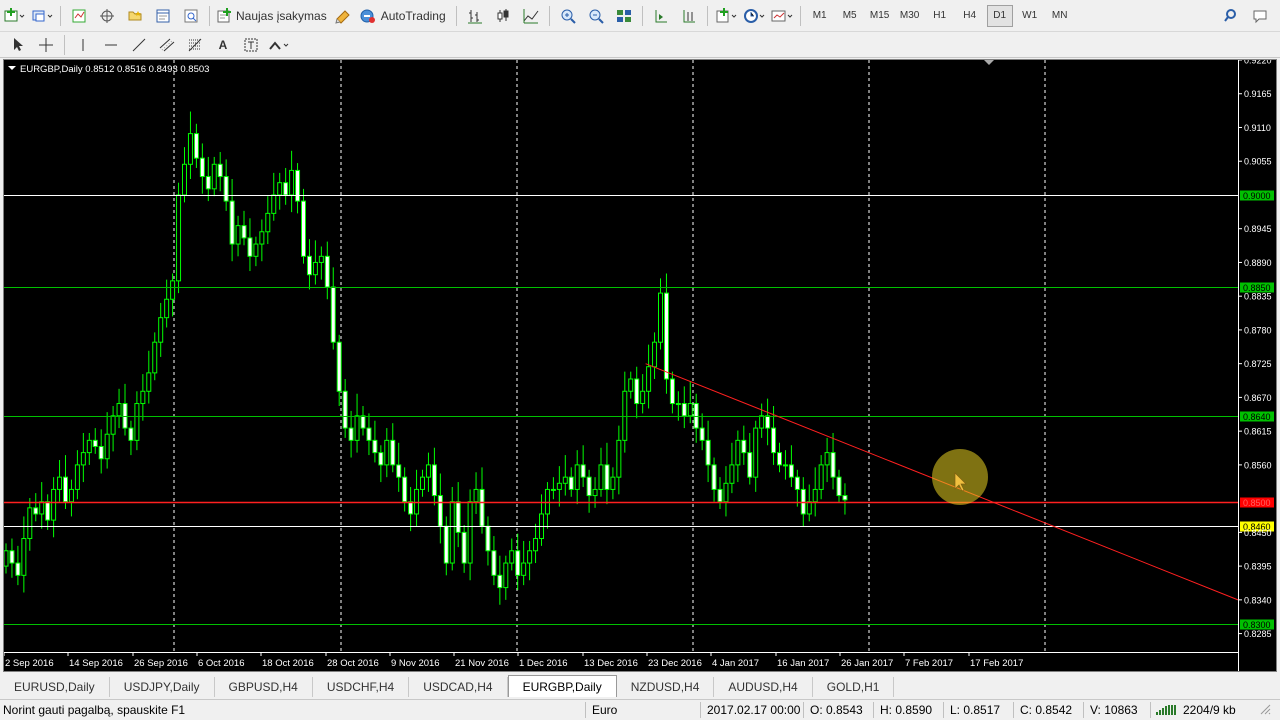 Image resolution: width=1280 pixels, height=720 pixels. What do you see at coordinates (666, 687) in the screenshot?
I see `chart-tab-nzdusd-h4: NZDUSD,H4` at bounding box center [666, 687].